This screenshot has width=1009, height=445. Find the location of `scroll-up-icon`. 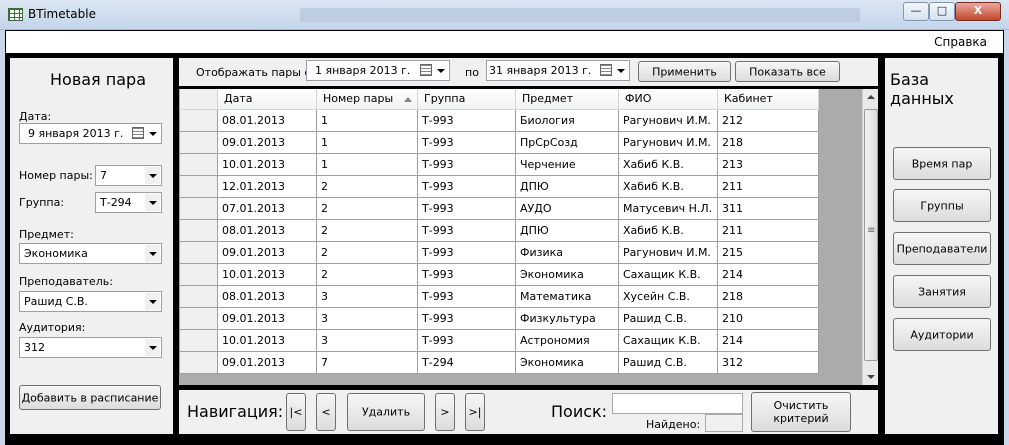

scroll-up-icon is located at coordinates (871, 97).